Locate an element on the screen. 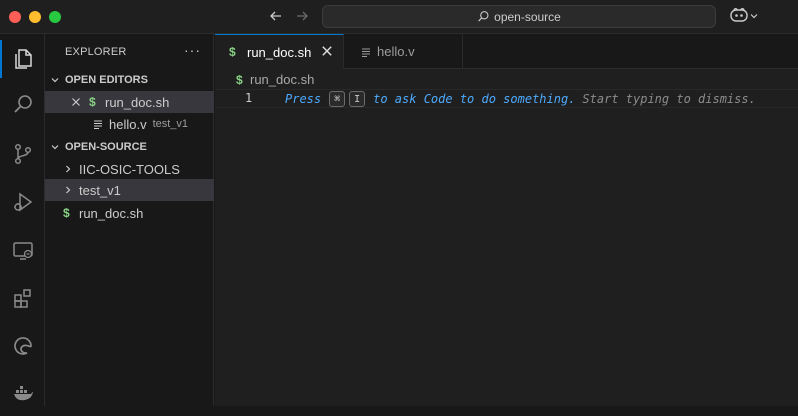  maximize-window-button is located at coordinates (55, 17).